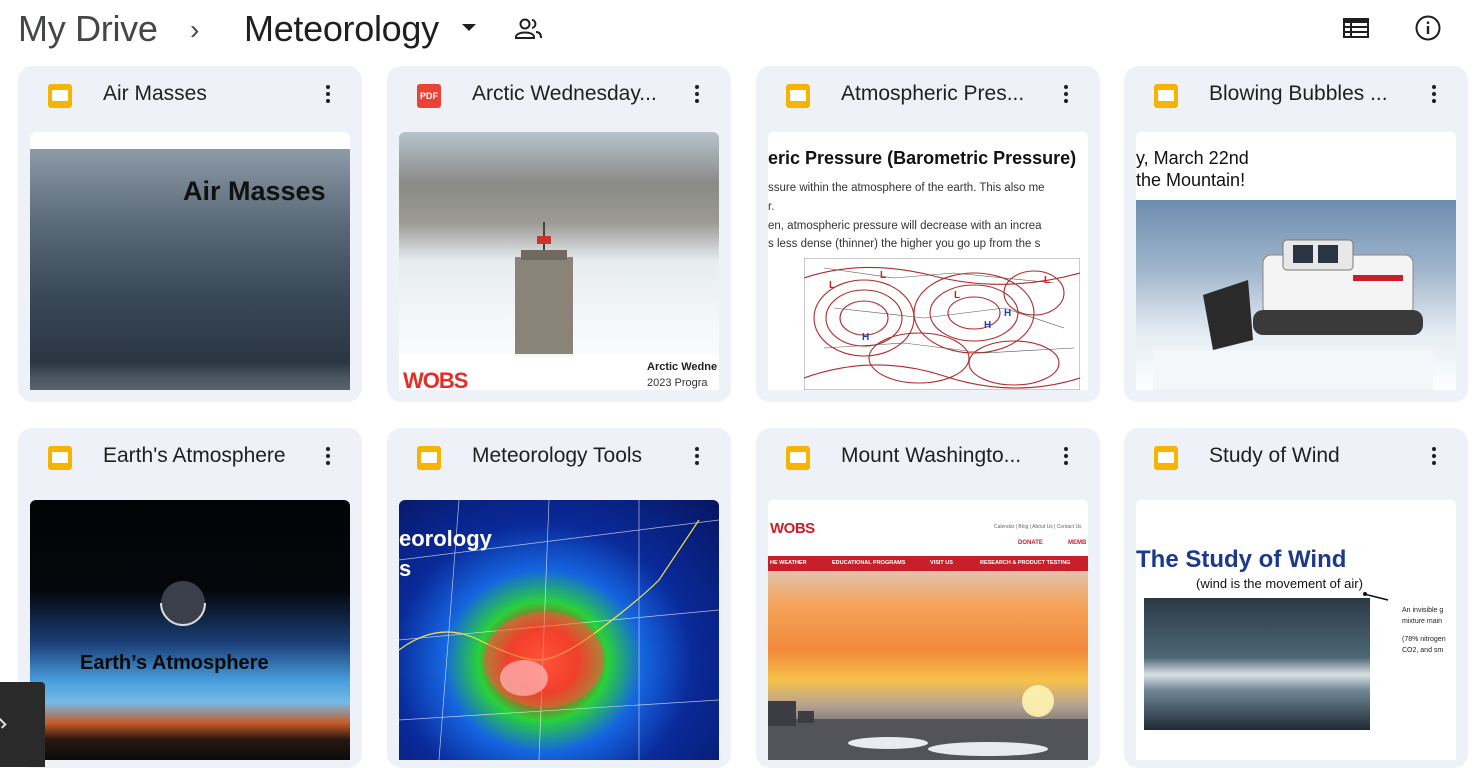 This screenshot has height=768, width=1483. Describe the element at coordinates (469, 27) in the screenshot. I see `folder-menu-caret-icon` at that location.